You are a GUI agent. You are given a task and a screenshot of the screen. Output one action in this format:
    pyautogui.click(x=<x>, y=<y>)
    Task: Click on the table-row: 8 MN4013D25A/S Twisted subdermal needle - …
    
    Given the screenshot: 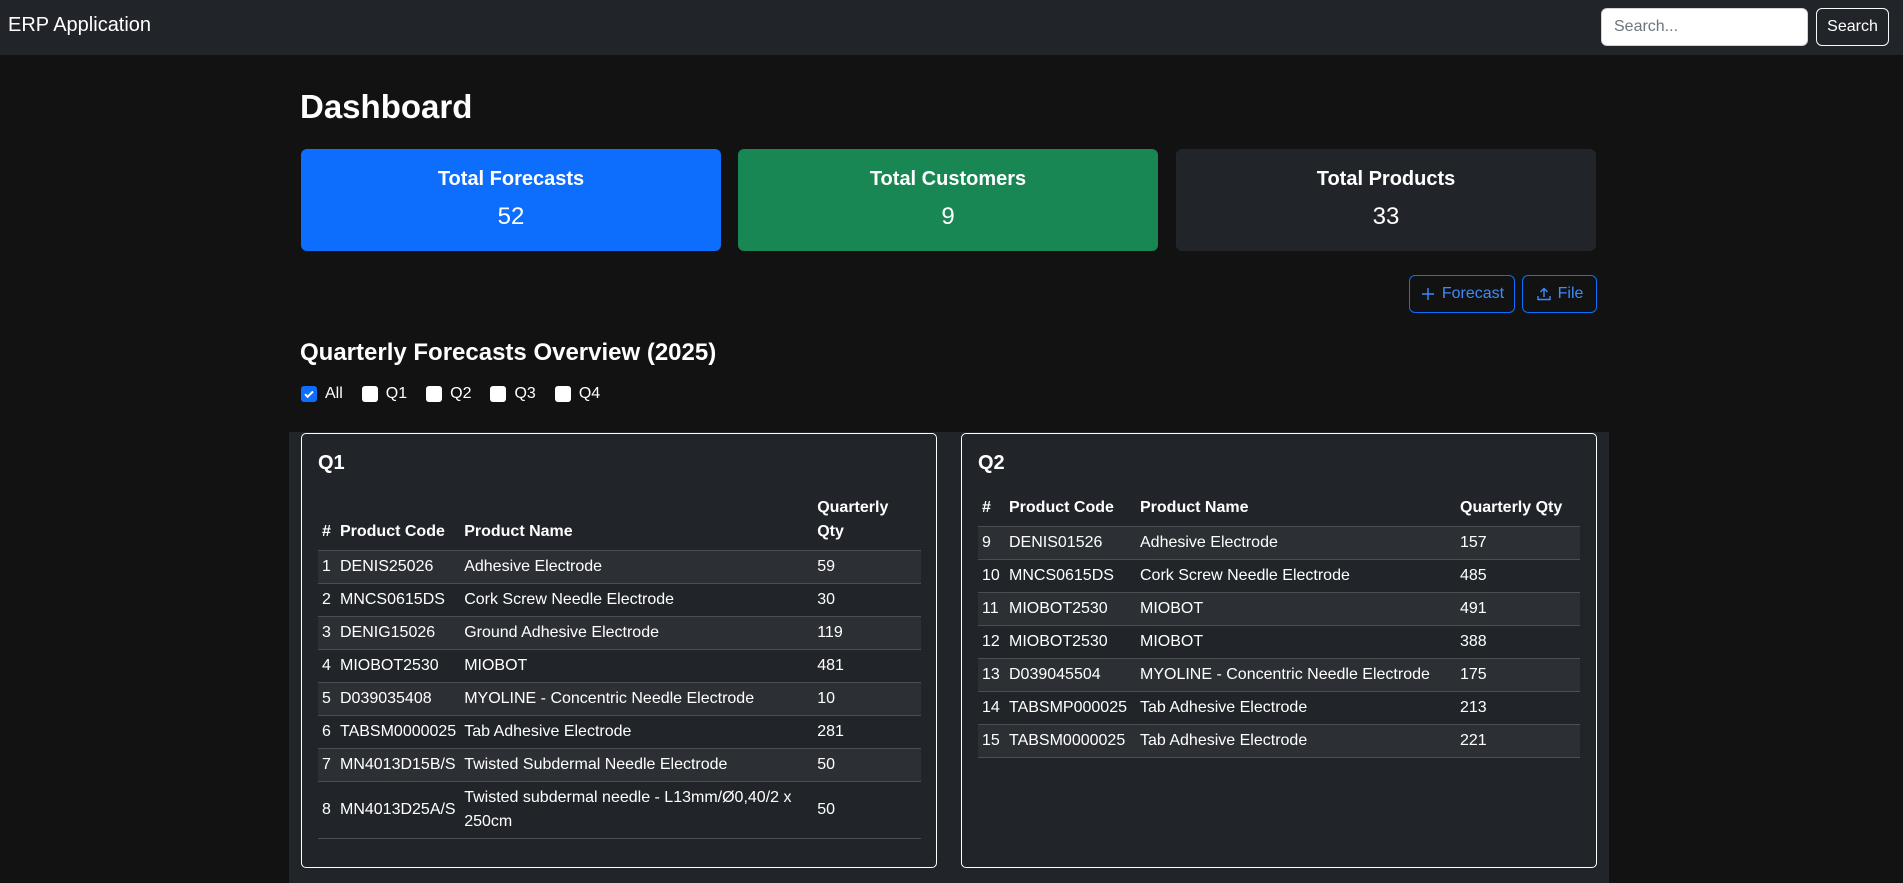 What is the action you would take?
    pyautogui.click(x=619, y=810)
    